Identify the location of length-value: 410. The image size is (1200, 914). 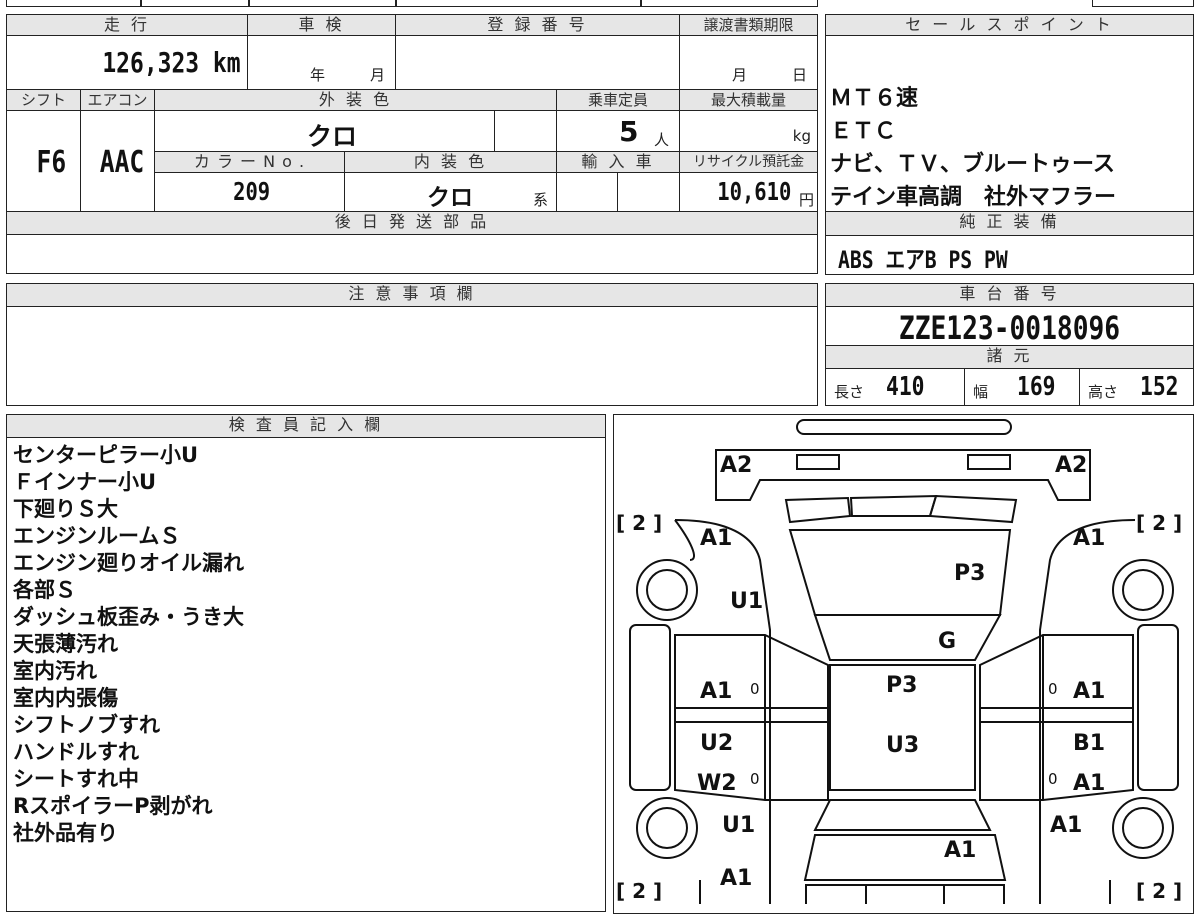
(905, 387).